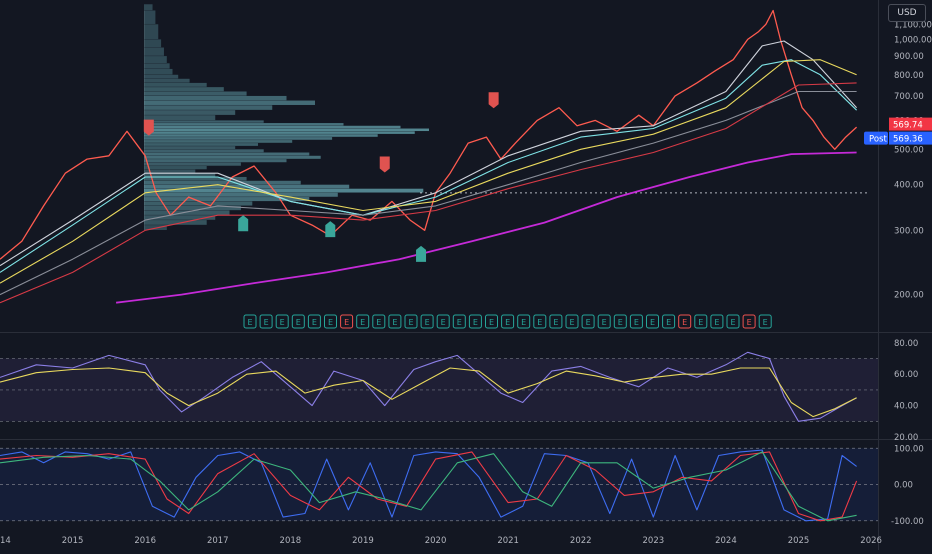 This screenshot has height=554, width=932. What do you see at coordinates (73, 541) in the screenshot?
I see `time-axis-tick-label: 2015` at bounding box center [73, 541].